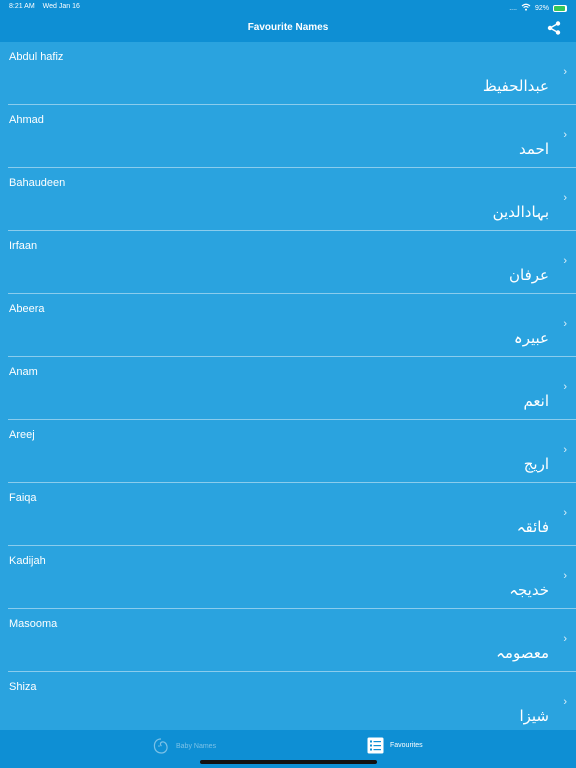 Image resolution: width=576 pixels, height=768 pixels. Describe the element at coordinates (515, 86) in the screenshot. I see `name-urdu: عبدالحفیظ` at that location.